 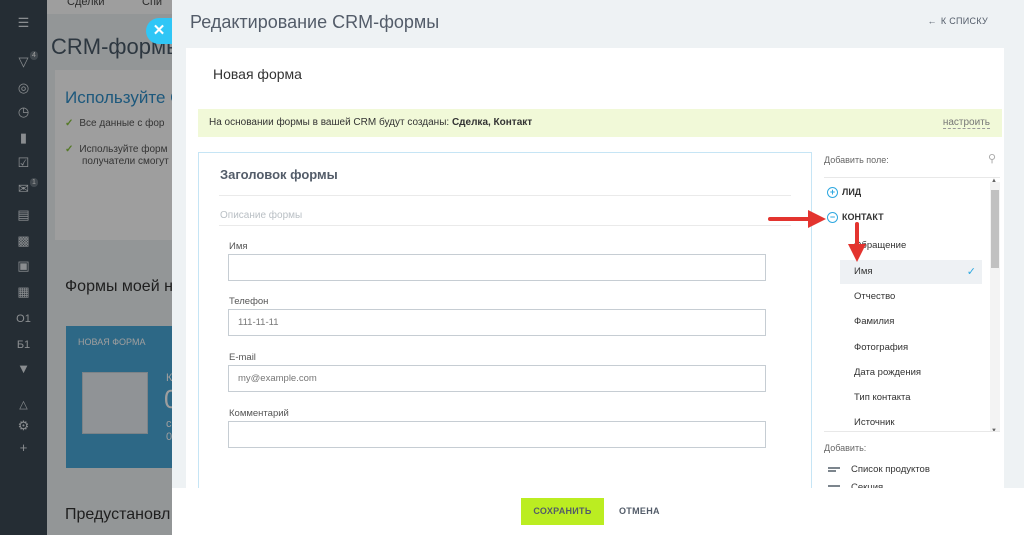 I want to click on form-description-field: Описание формы, so click(x=261, y=215).